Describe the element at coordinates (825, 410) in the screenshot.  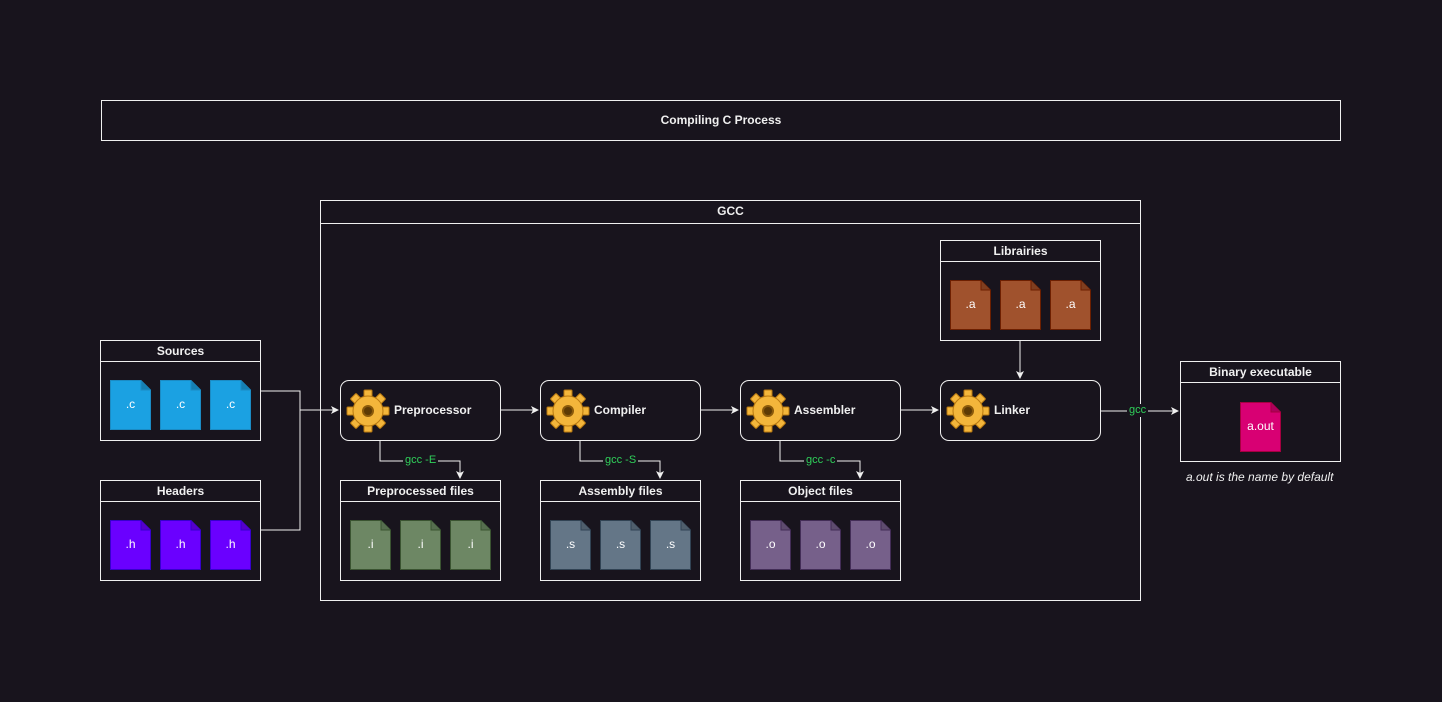
I see `assembler-label: Assembler` at that location.